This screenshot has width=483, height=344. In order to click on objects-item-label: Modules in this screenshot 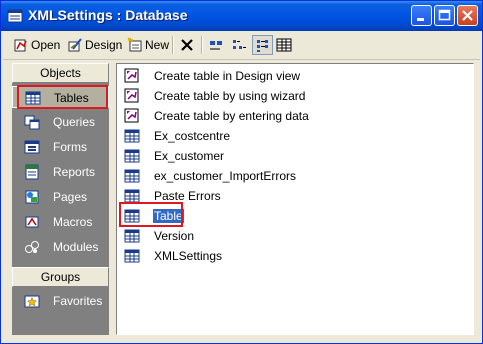, I will do `click(76, 247)`.